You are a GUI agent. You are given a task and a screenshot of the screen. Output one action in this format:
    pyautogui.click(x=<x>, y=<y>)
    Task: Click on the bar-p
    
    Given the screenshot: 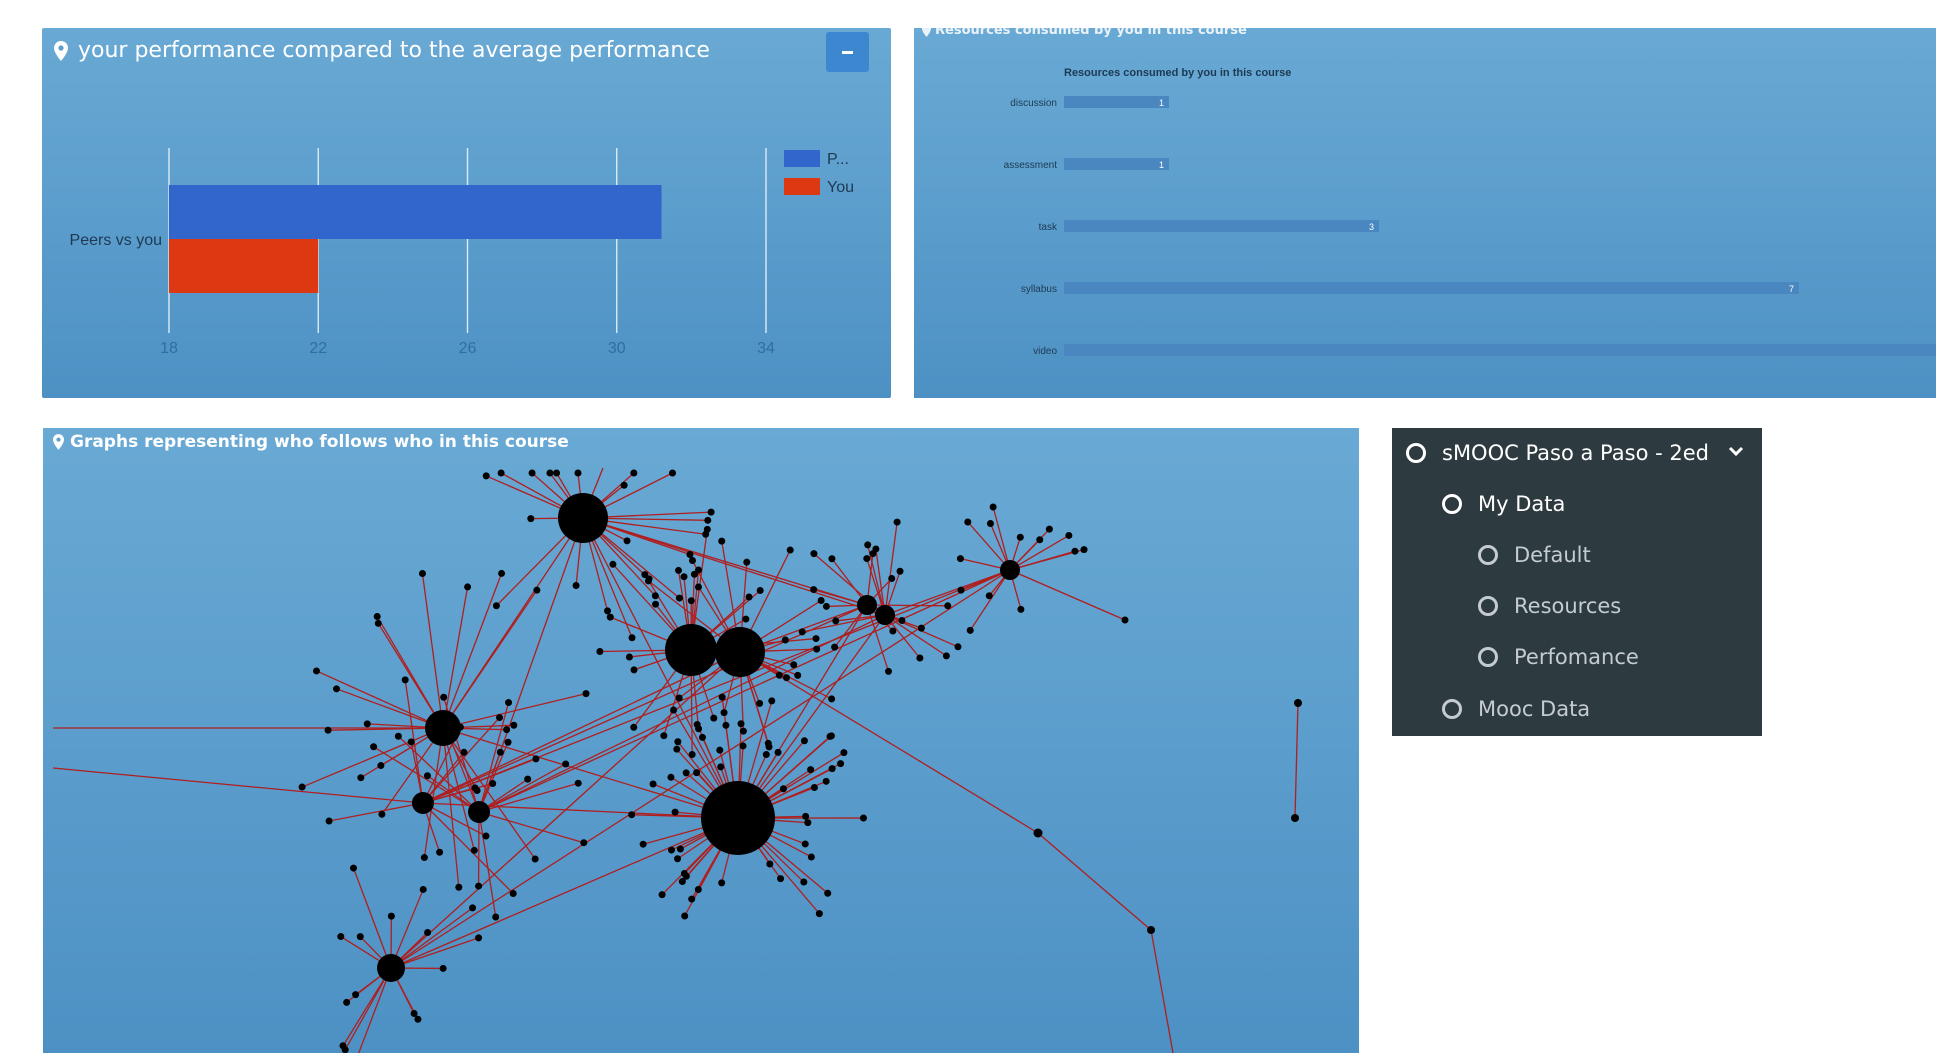 What is the action you would take?
    pyautogui.click(x=415, y=212)
    